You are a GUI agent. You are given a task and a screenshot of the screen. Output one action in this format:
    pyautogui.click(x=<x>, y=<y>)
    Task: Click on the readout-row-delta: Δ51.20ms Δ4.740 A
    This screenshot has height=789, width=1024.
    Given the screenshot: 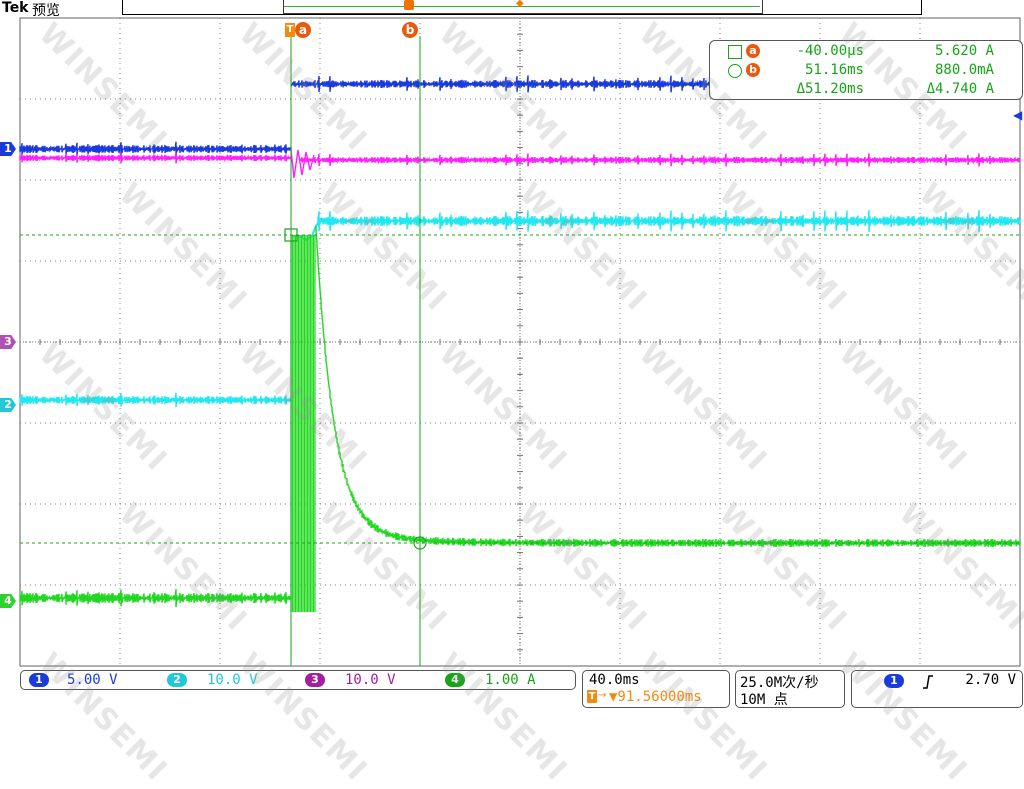 What is the action you would take?
    pyautogui.click(x=866, y=90)
    